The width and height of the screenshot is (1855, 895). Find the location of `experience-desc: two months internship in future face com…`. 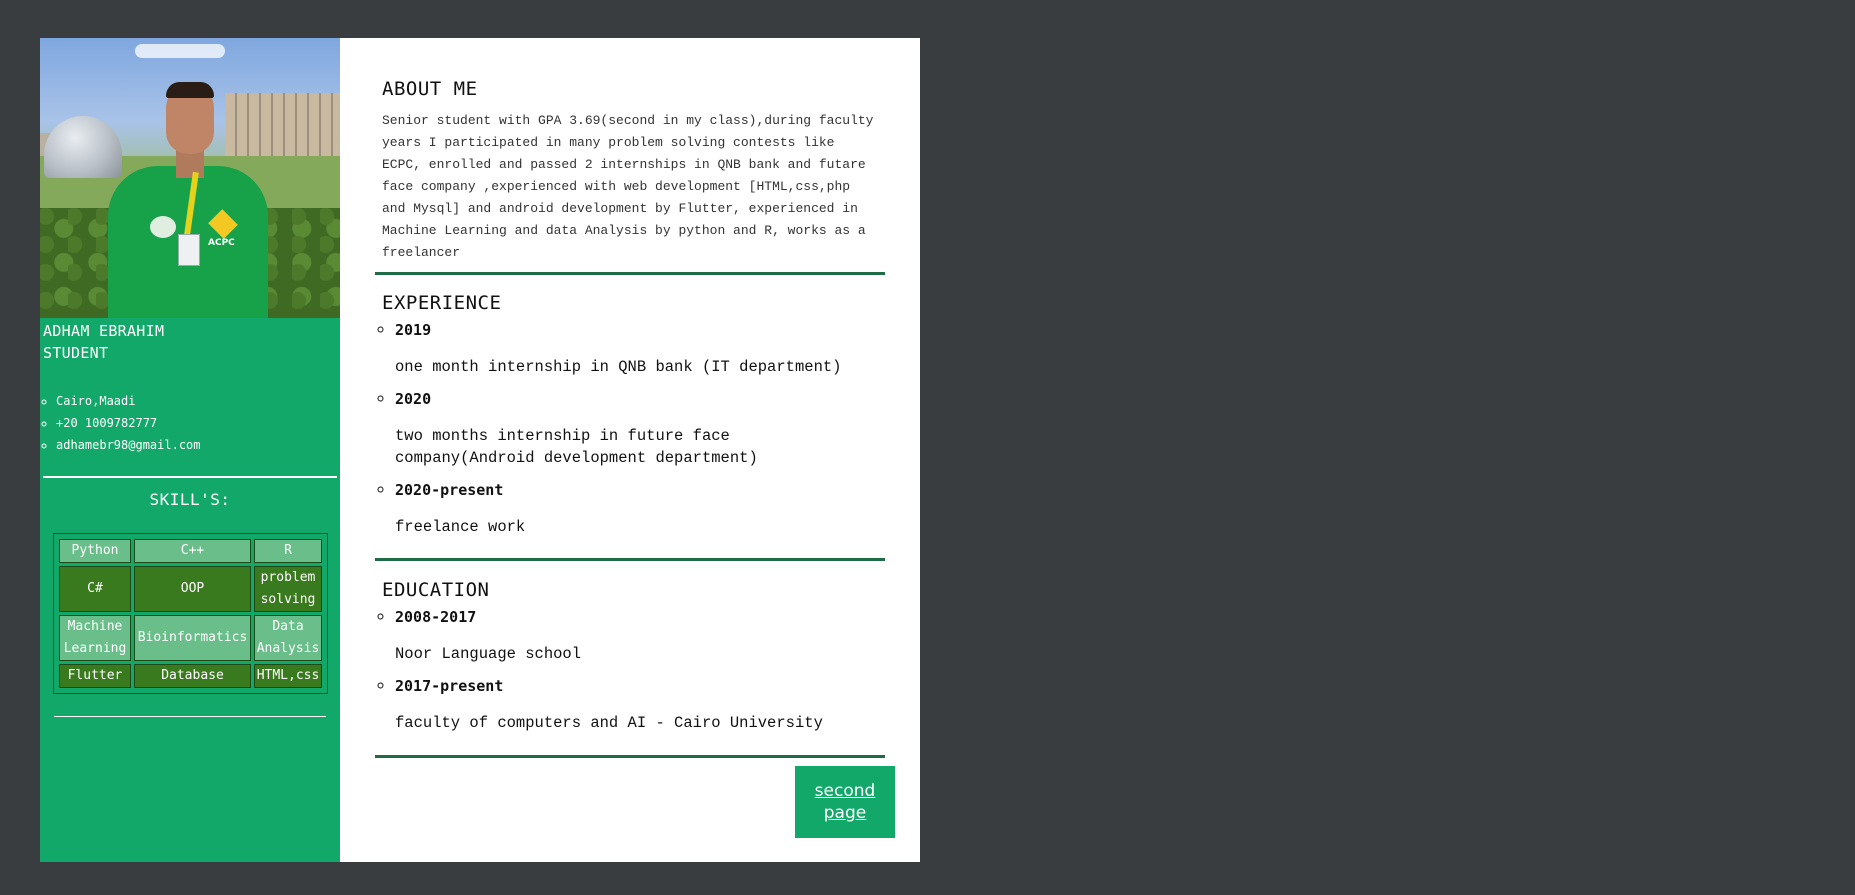

experience-desc: two months internship in future face com… is located at coordinates (576, 447).